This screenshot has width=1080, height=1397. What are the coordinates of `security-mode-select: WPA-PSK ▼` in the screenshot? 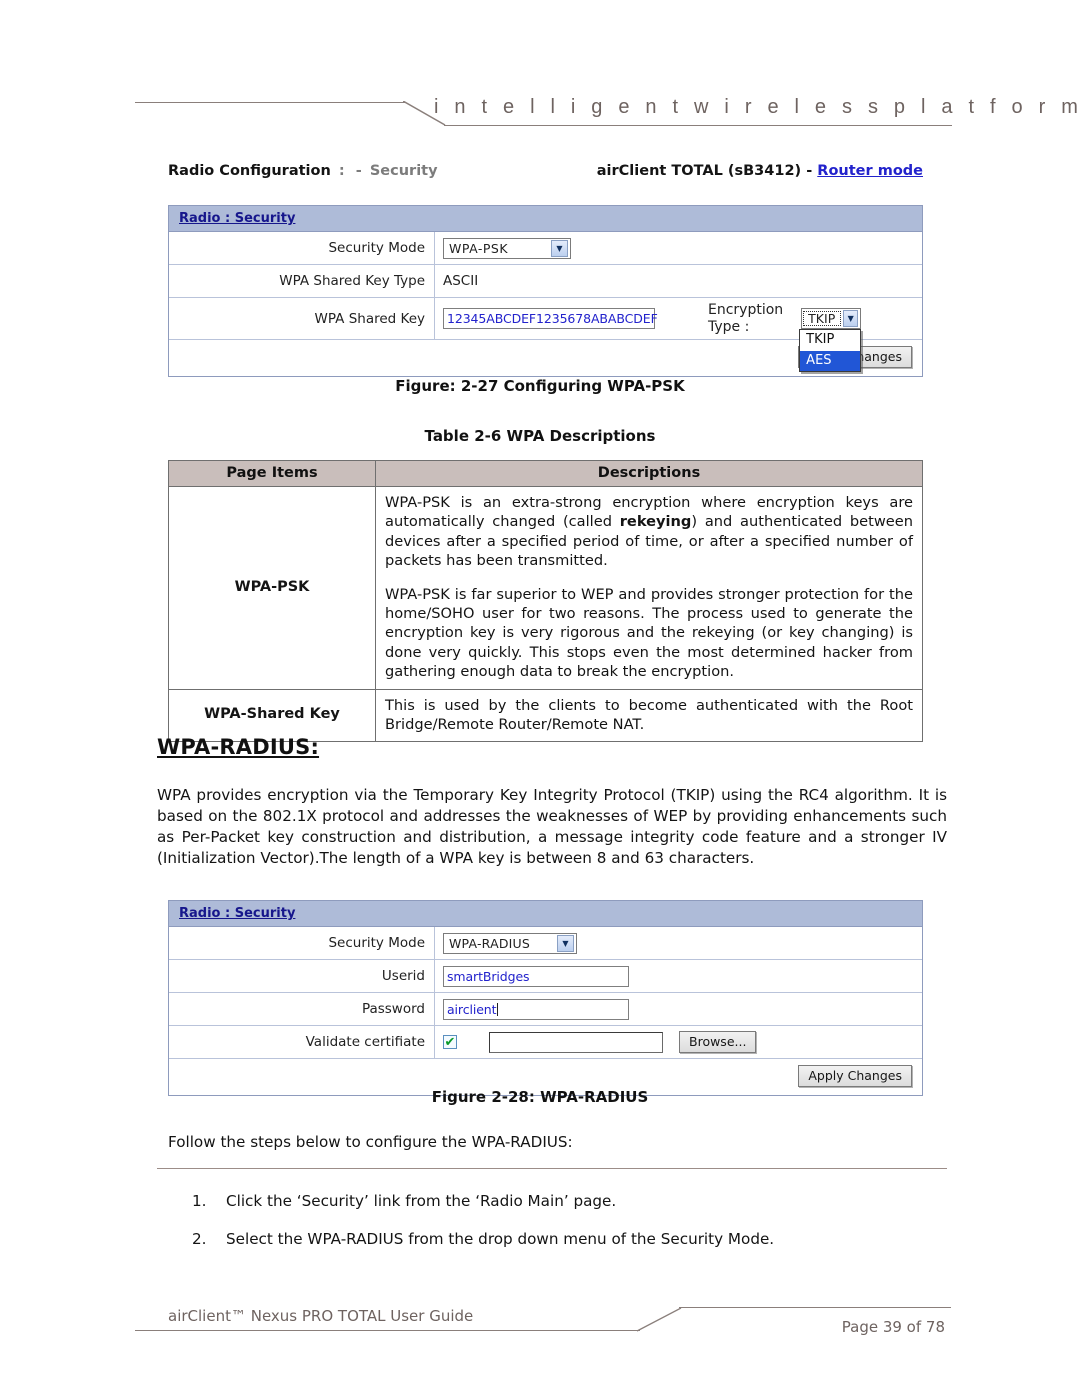 It's located at (507, 248).